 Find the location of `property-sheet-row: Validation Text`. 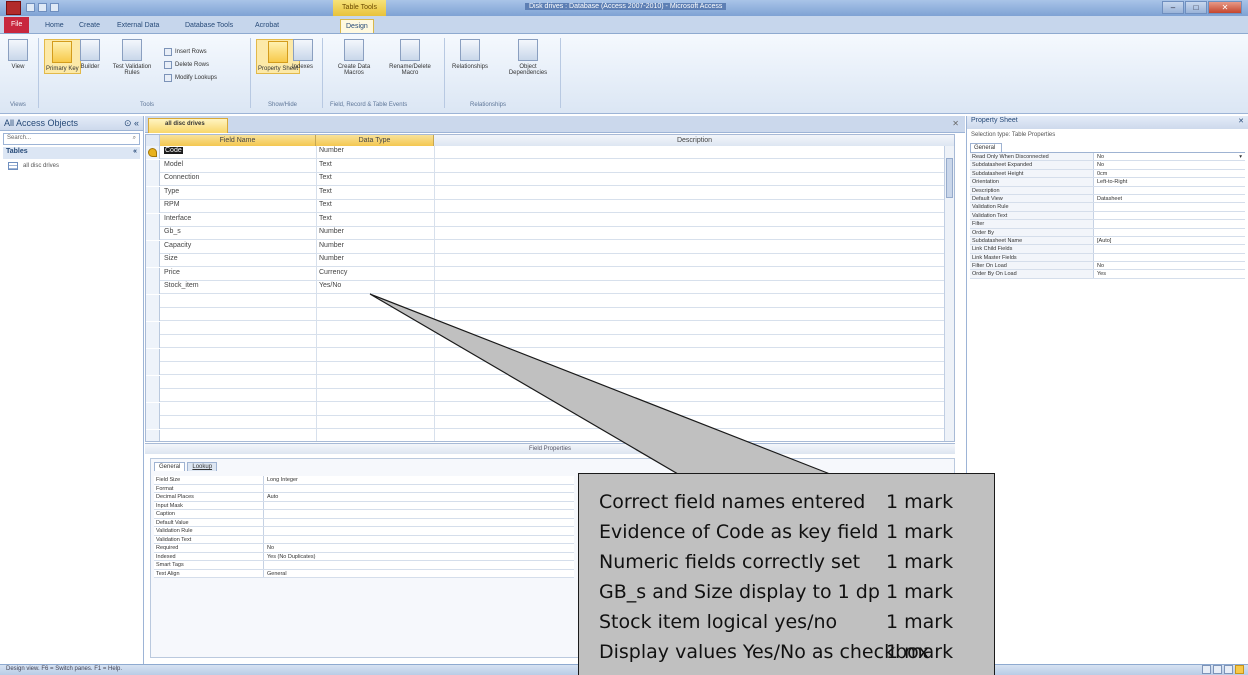

property-sheet-row: Validation Text is located at coordinates (1107, 216).